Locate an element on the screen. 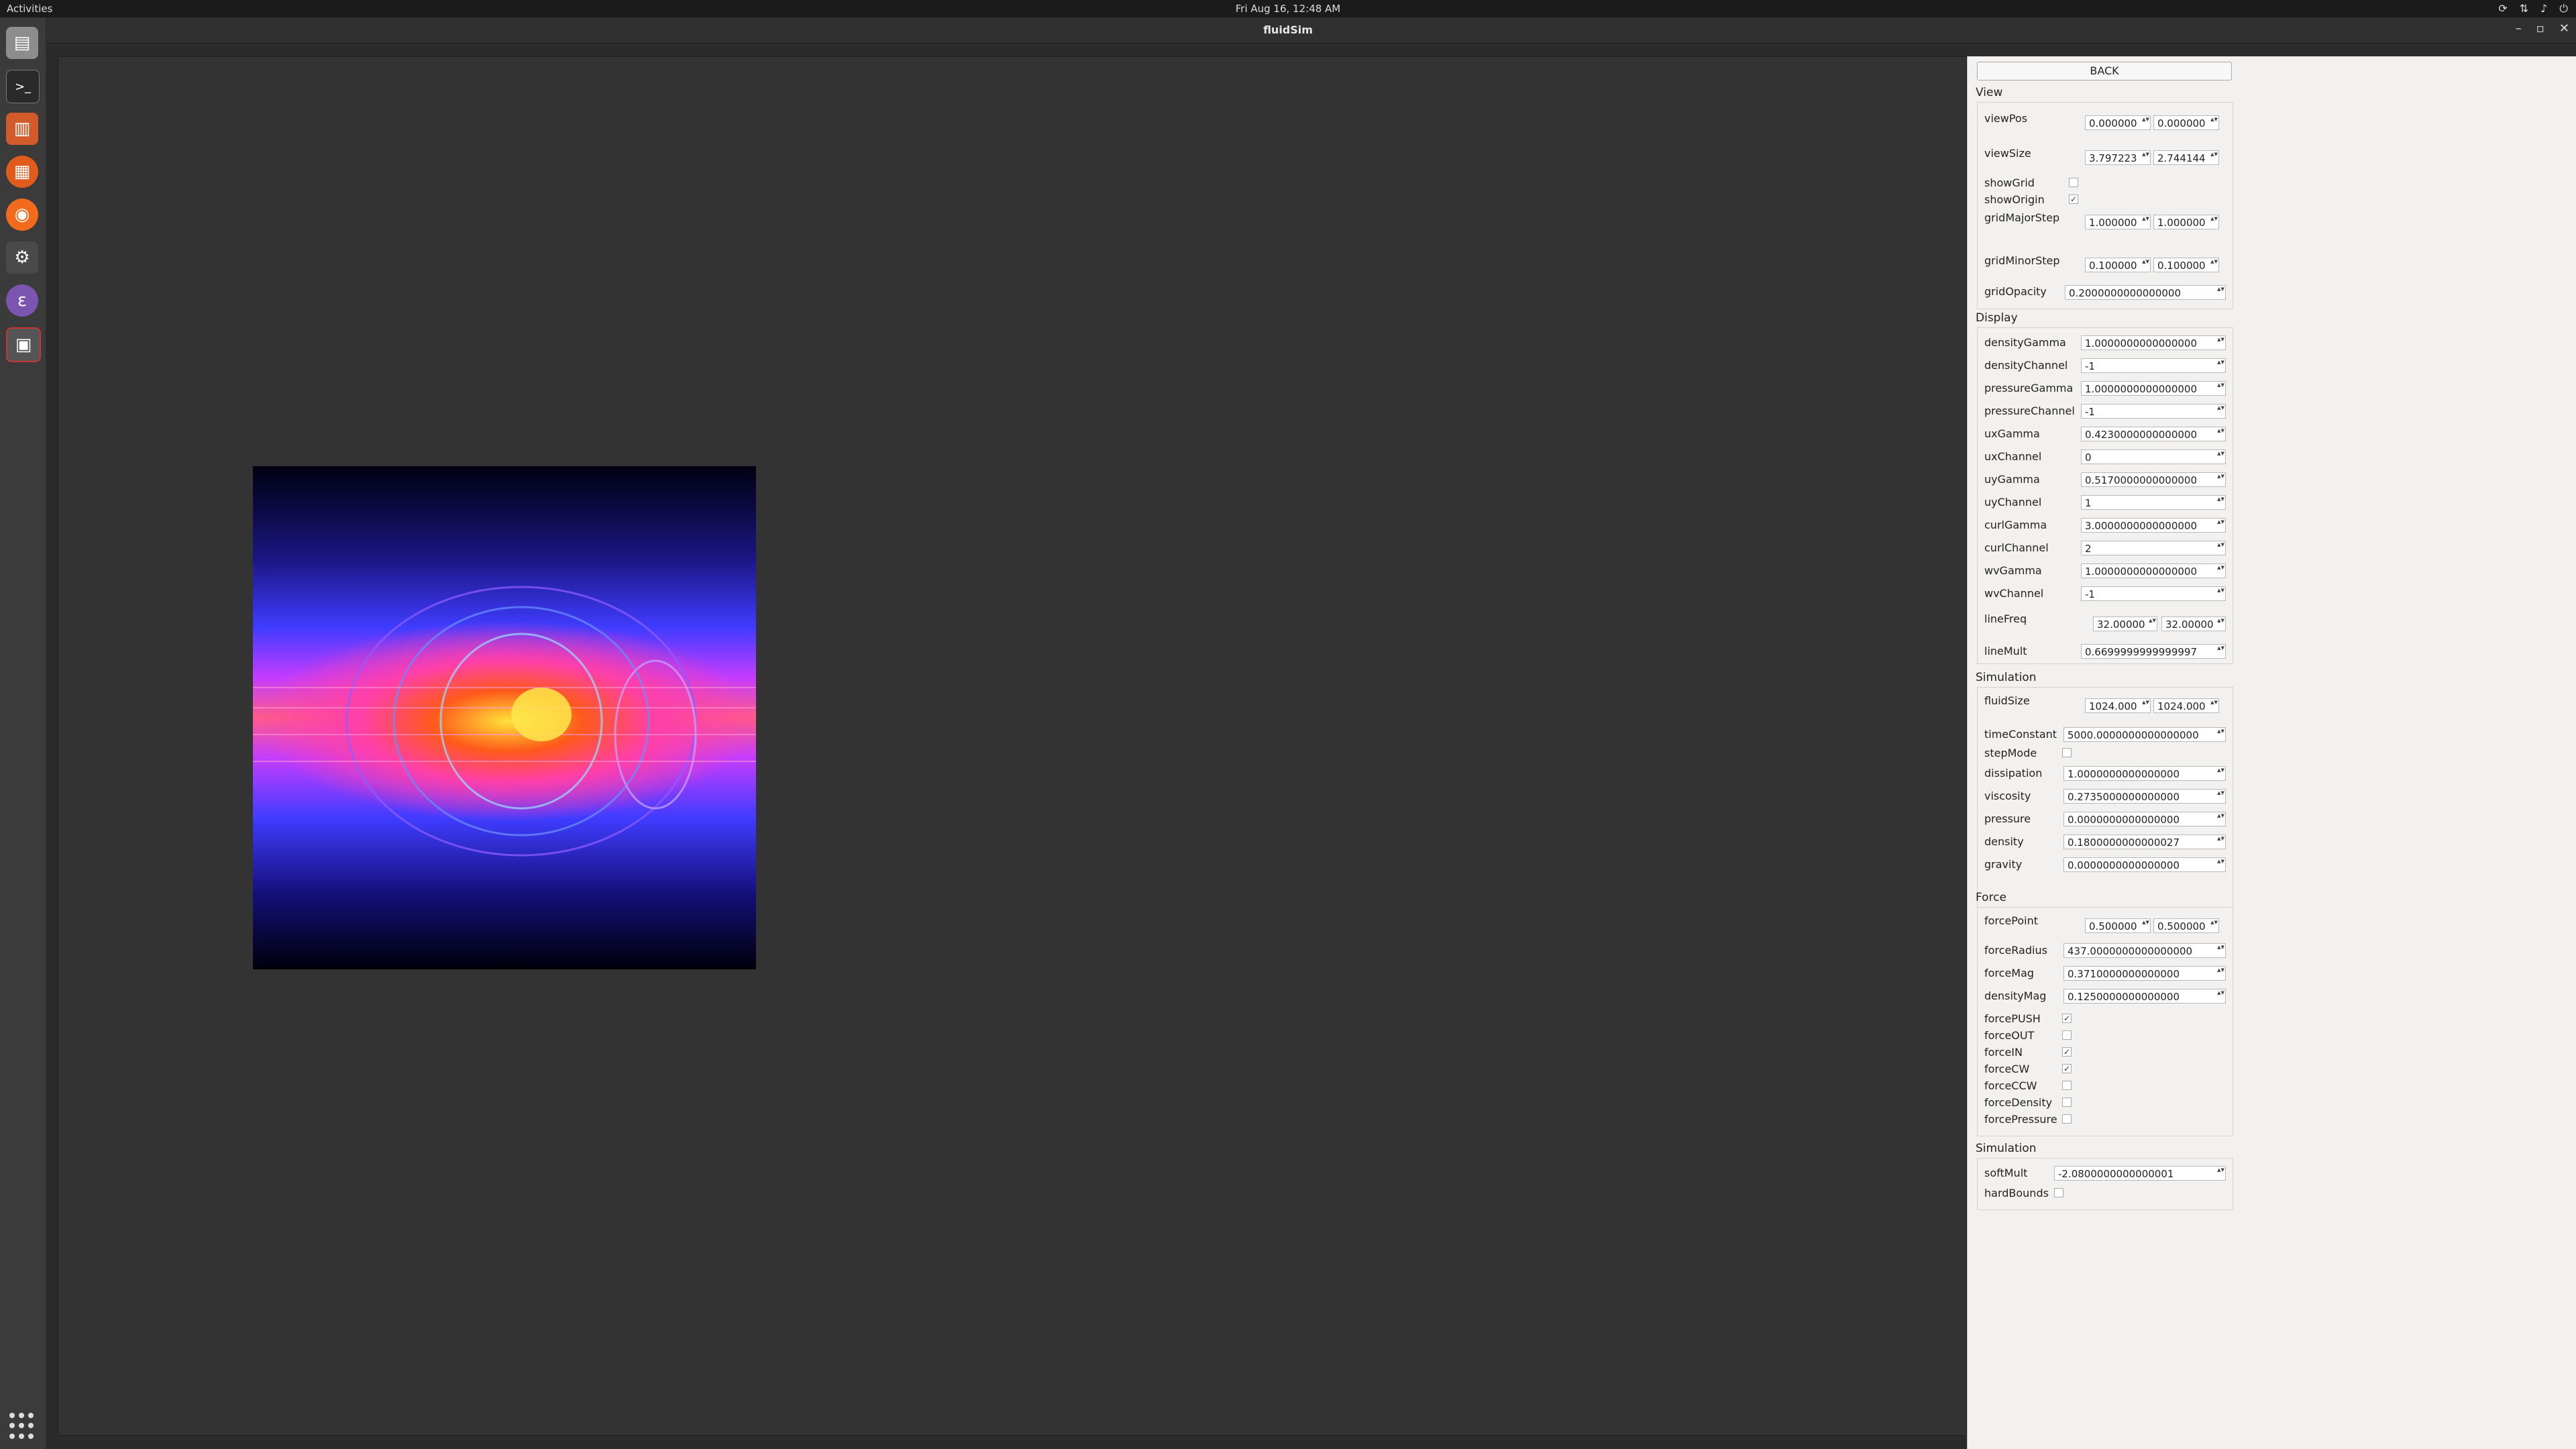  maximize-button: ▫ is located at coordinates (2540, 28).